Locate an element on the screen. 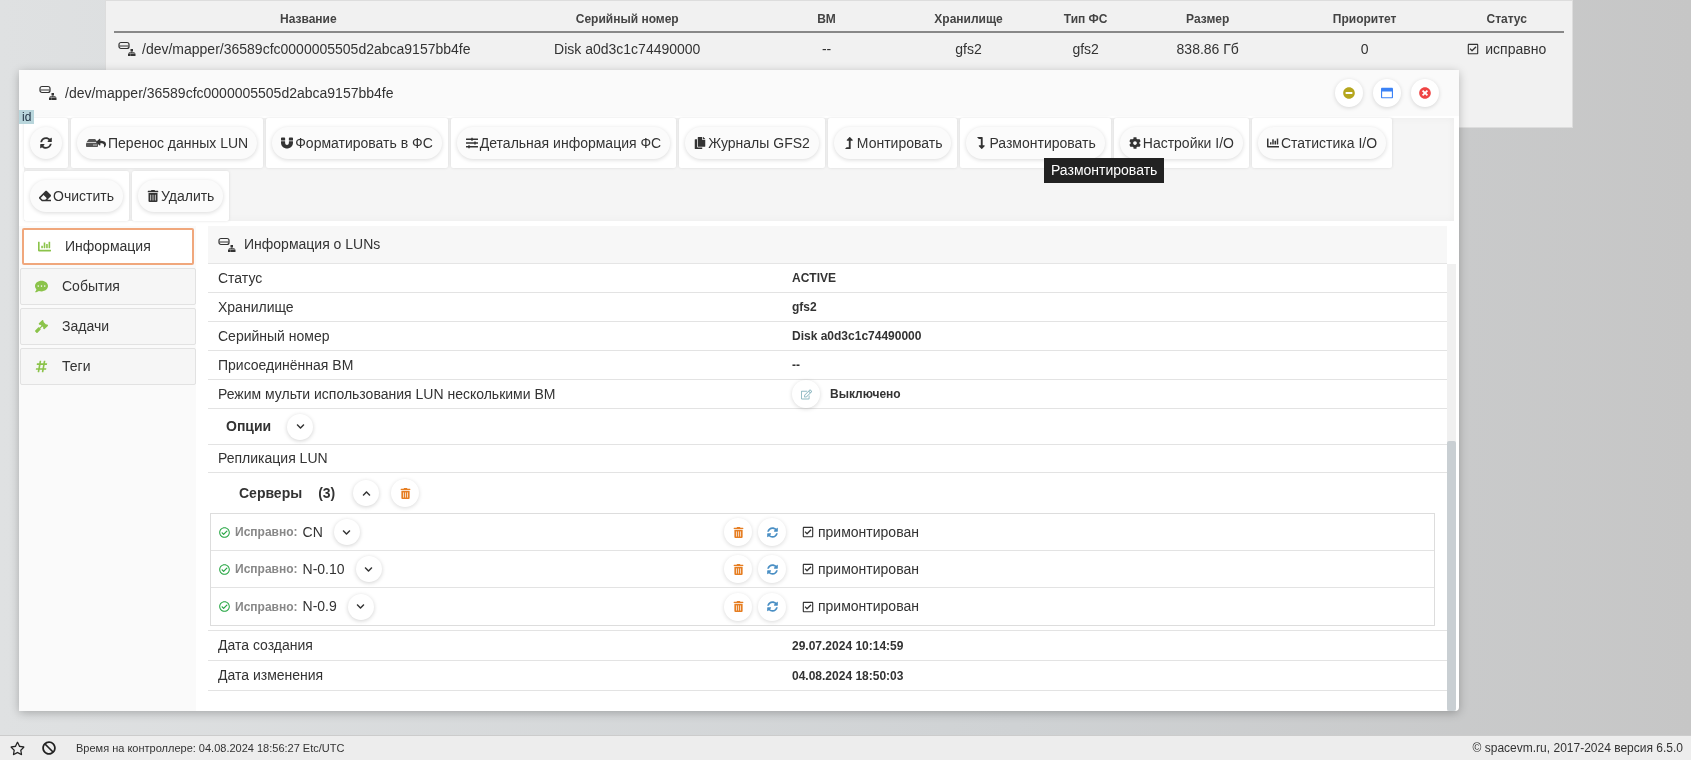 This screenshot has height=760, width=1691. column-header: Размер is located at coordinates (1208, 19).